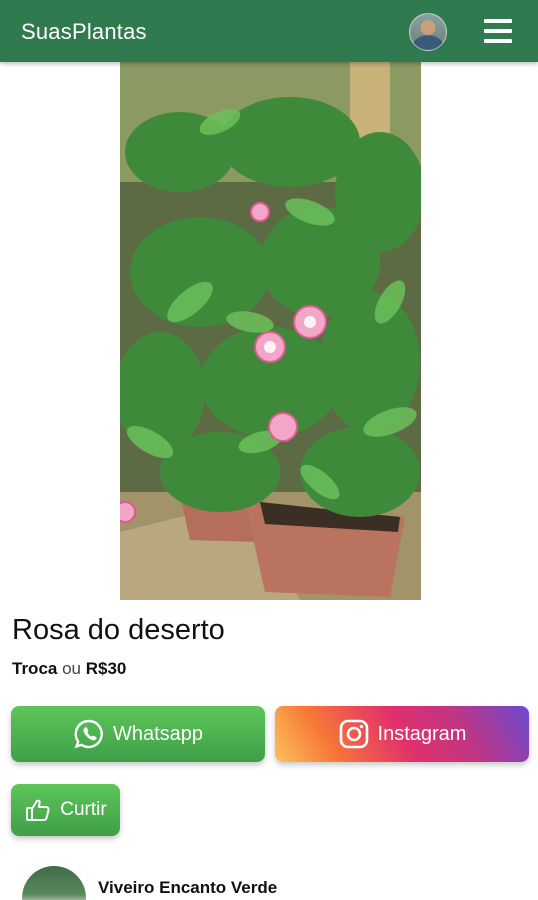 This screenshot has height=900, width=538. I want to click on hamburger-menu-icon, so click(498, 31).